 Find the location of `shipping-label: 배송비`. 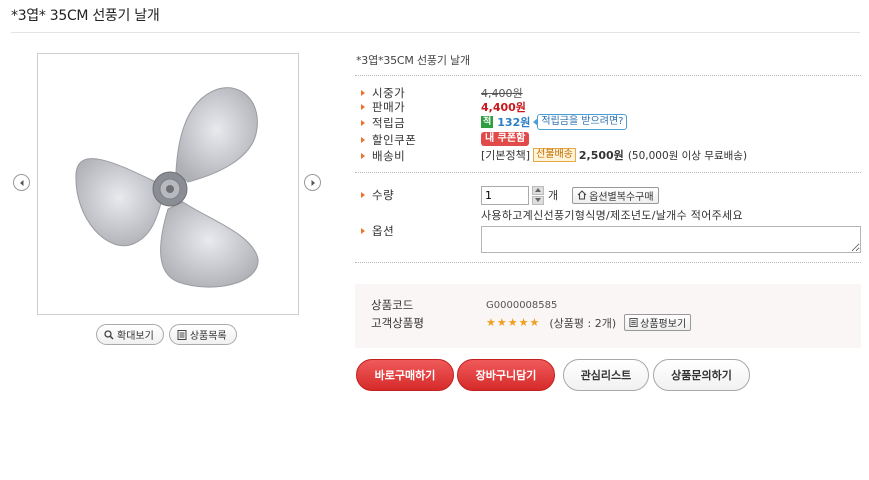

shipping-label: 배송비 is located at coordinates (389, 156).